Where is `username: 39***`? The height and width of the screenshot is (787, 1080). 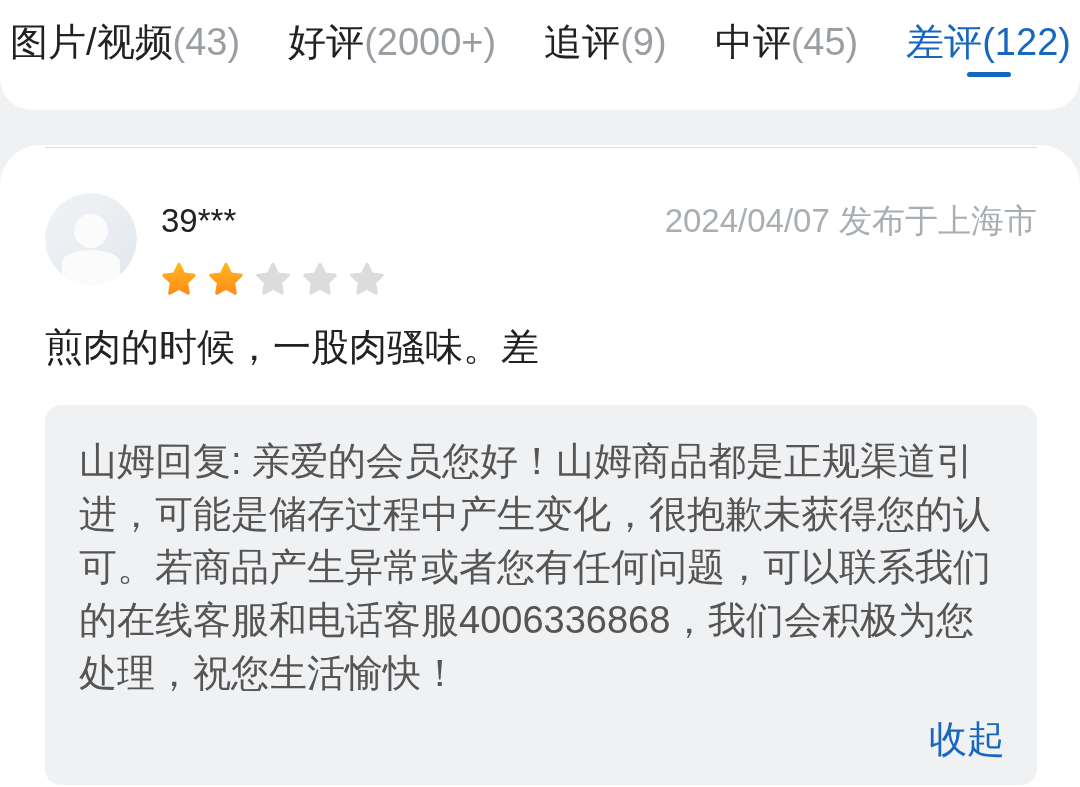
username: 39*** is located at coordinates (199, 221).